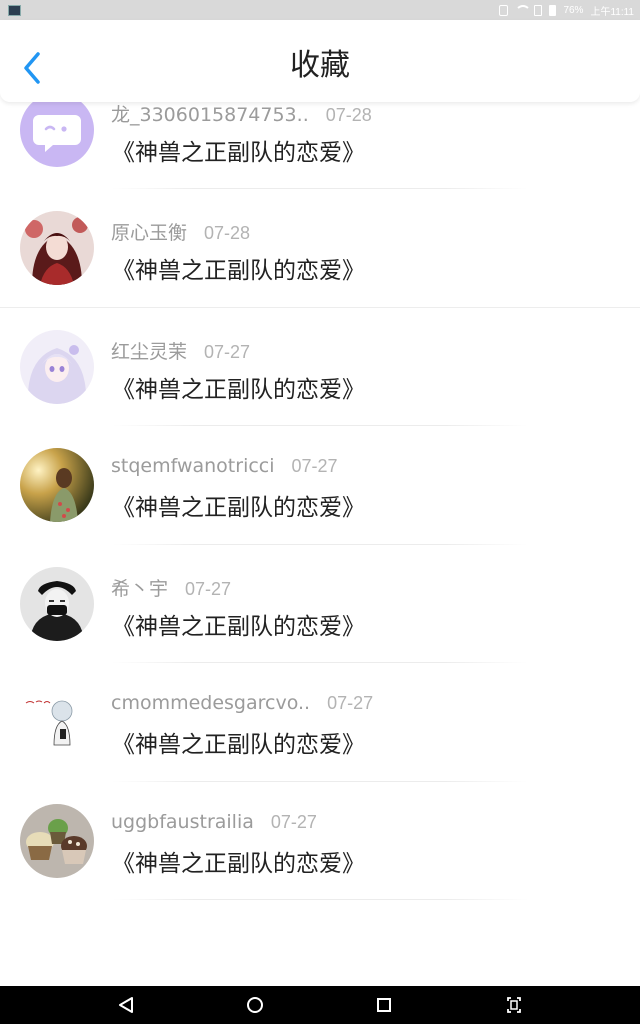 The image size is (640, 1024). I want to click on screenshot-icon, so click(514, 1005).